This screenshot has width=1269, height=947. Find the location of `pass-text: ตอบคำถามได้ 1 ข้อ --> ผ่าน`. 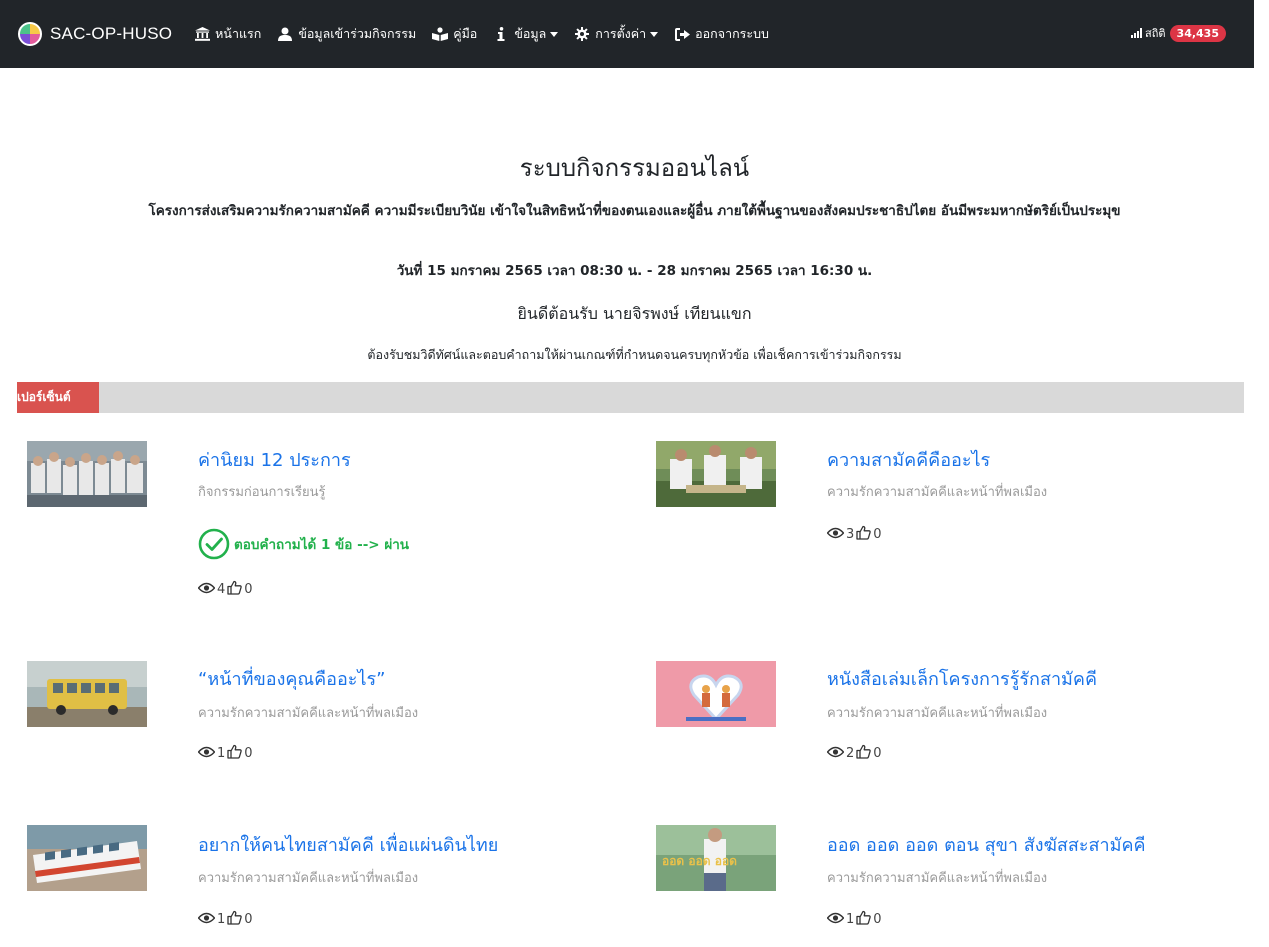

pass-text: ตอบคำถามได้ 1 ข้อ --> ผ่าน is located at coordinates (322, 545).